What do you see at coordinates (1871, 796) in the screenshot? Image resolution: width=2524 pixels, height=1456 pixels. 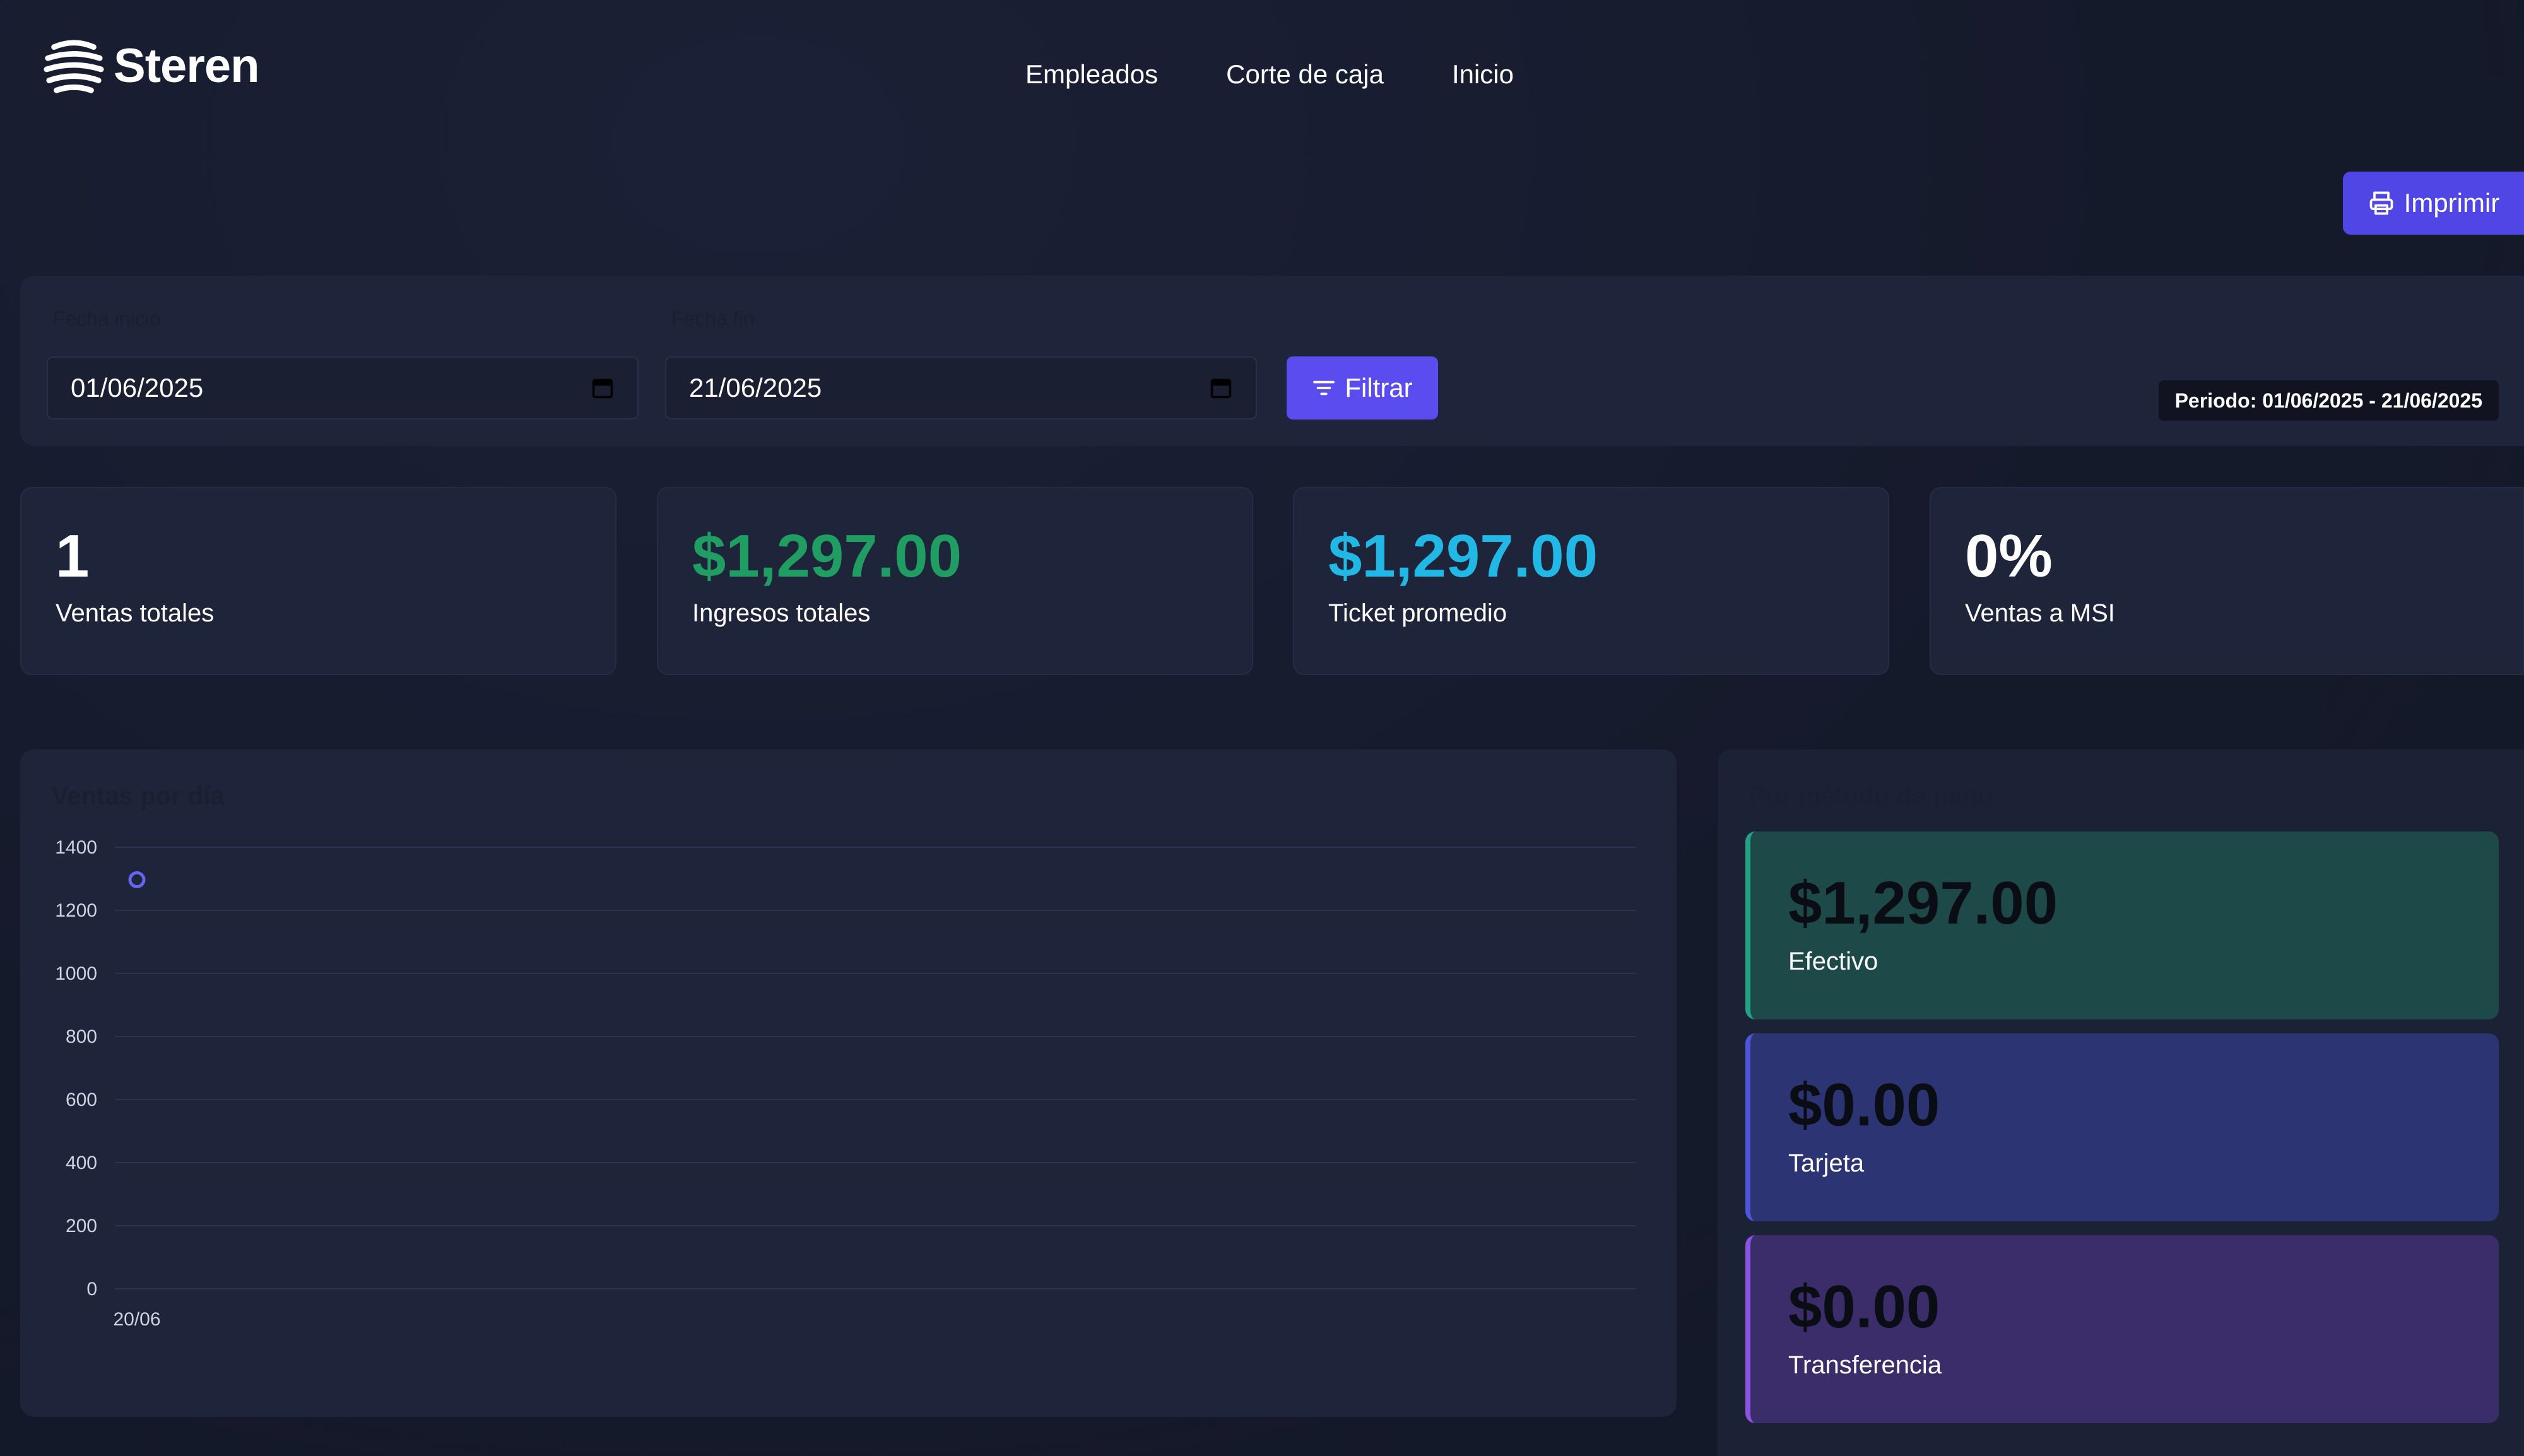 I see `payments-title: Por método de pago` at bounding box center [1871, 796].